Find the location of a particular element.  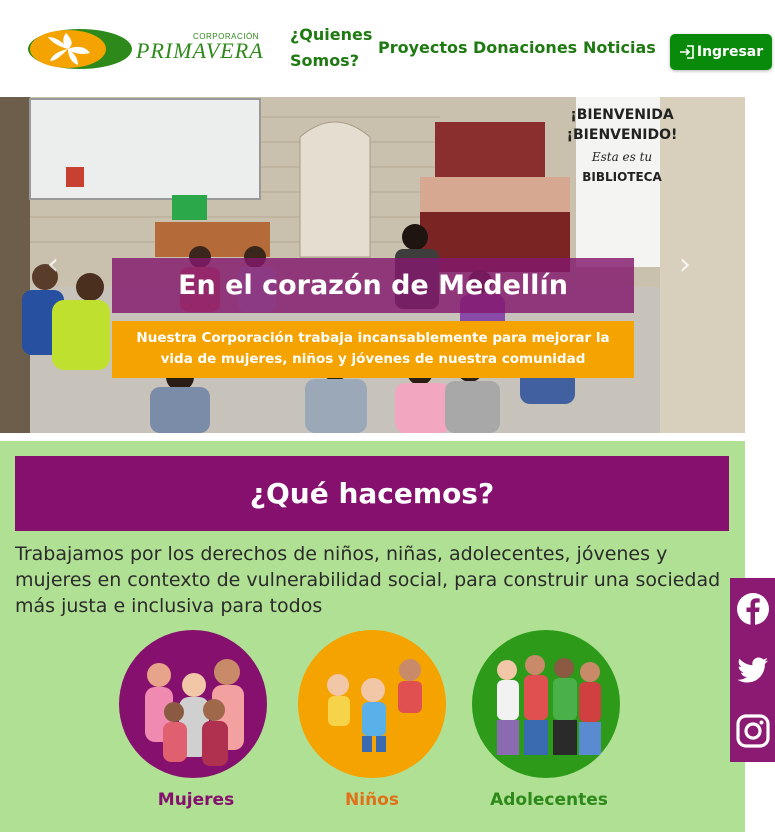

card-mujeres-image is located at coordinates (193, 704).